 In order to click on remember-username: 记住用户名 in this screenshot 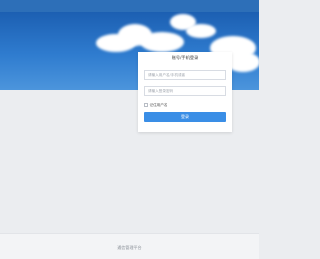, I will do `click(155, 105)`.